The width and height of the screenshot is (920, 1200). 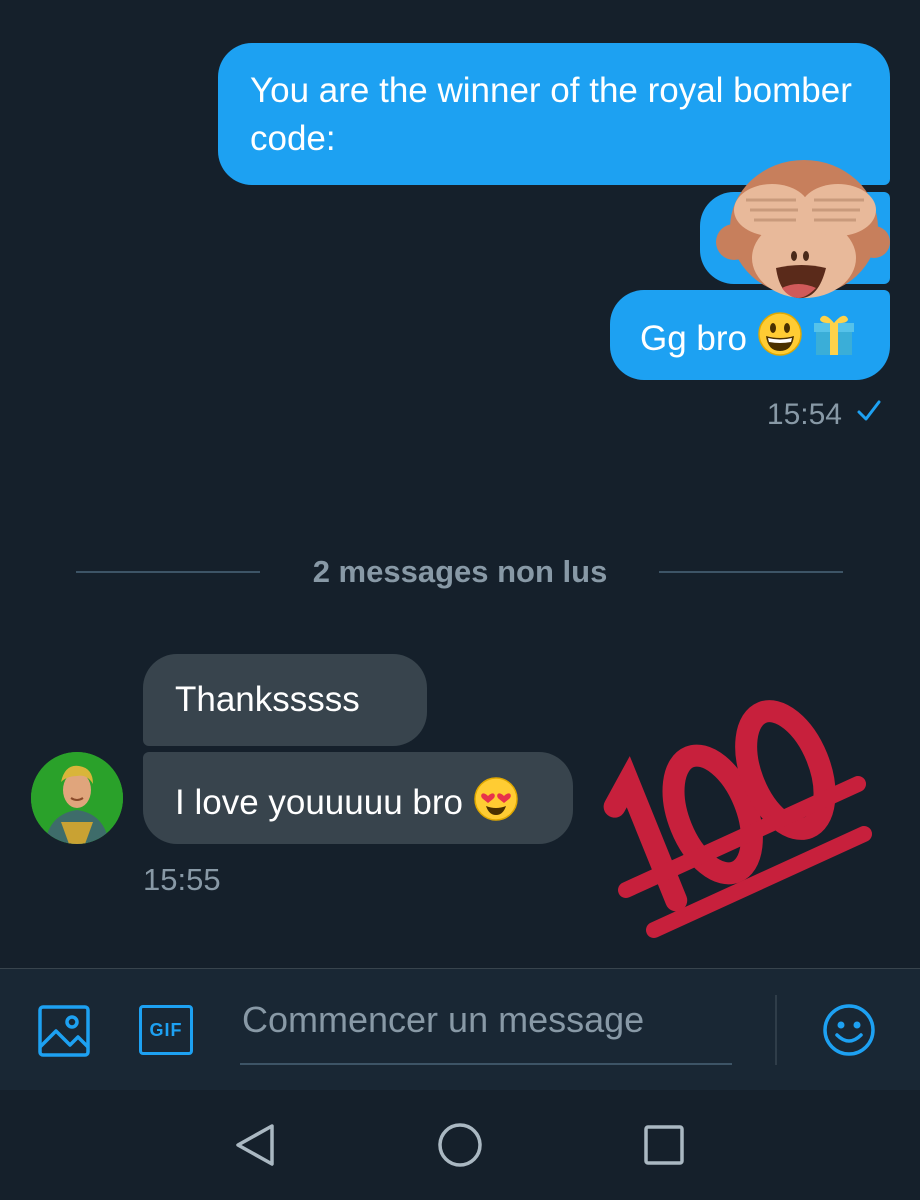 I want to click on message-composer: GIF Commencer un message, so click(x=460, y=1029).